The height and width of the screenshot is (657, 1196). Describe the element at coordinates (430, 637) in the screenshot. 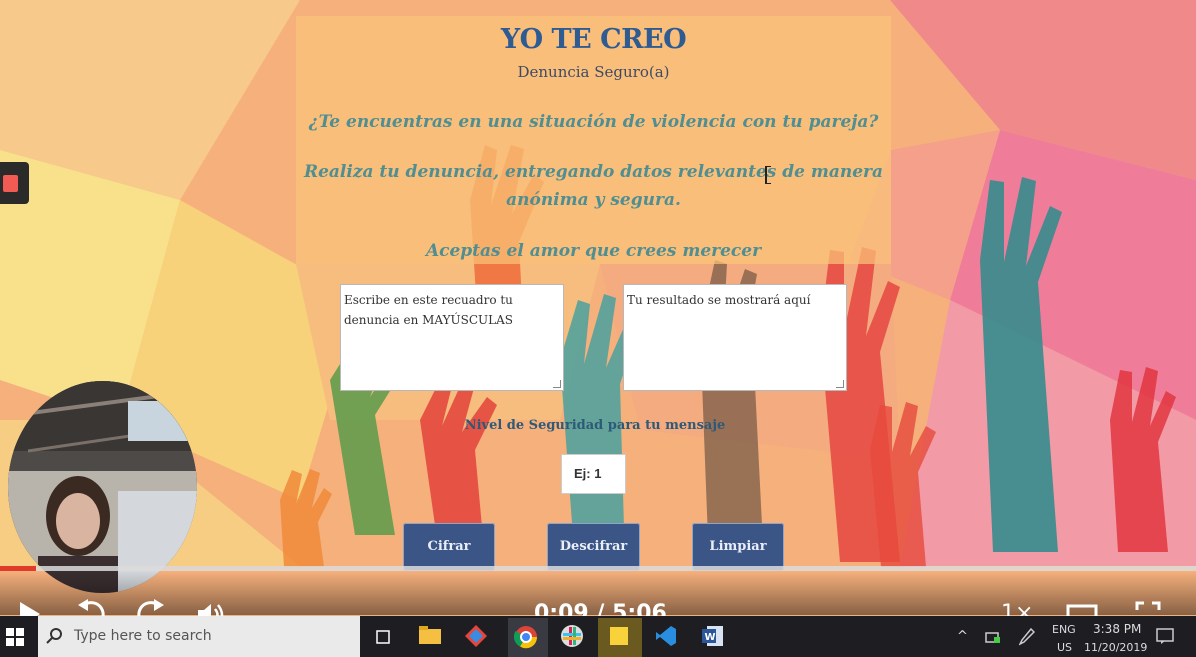

I see `file-explorer-icon` at that location.